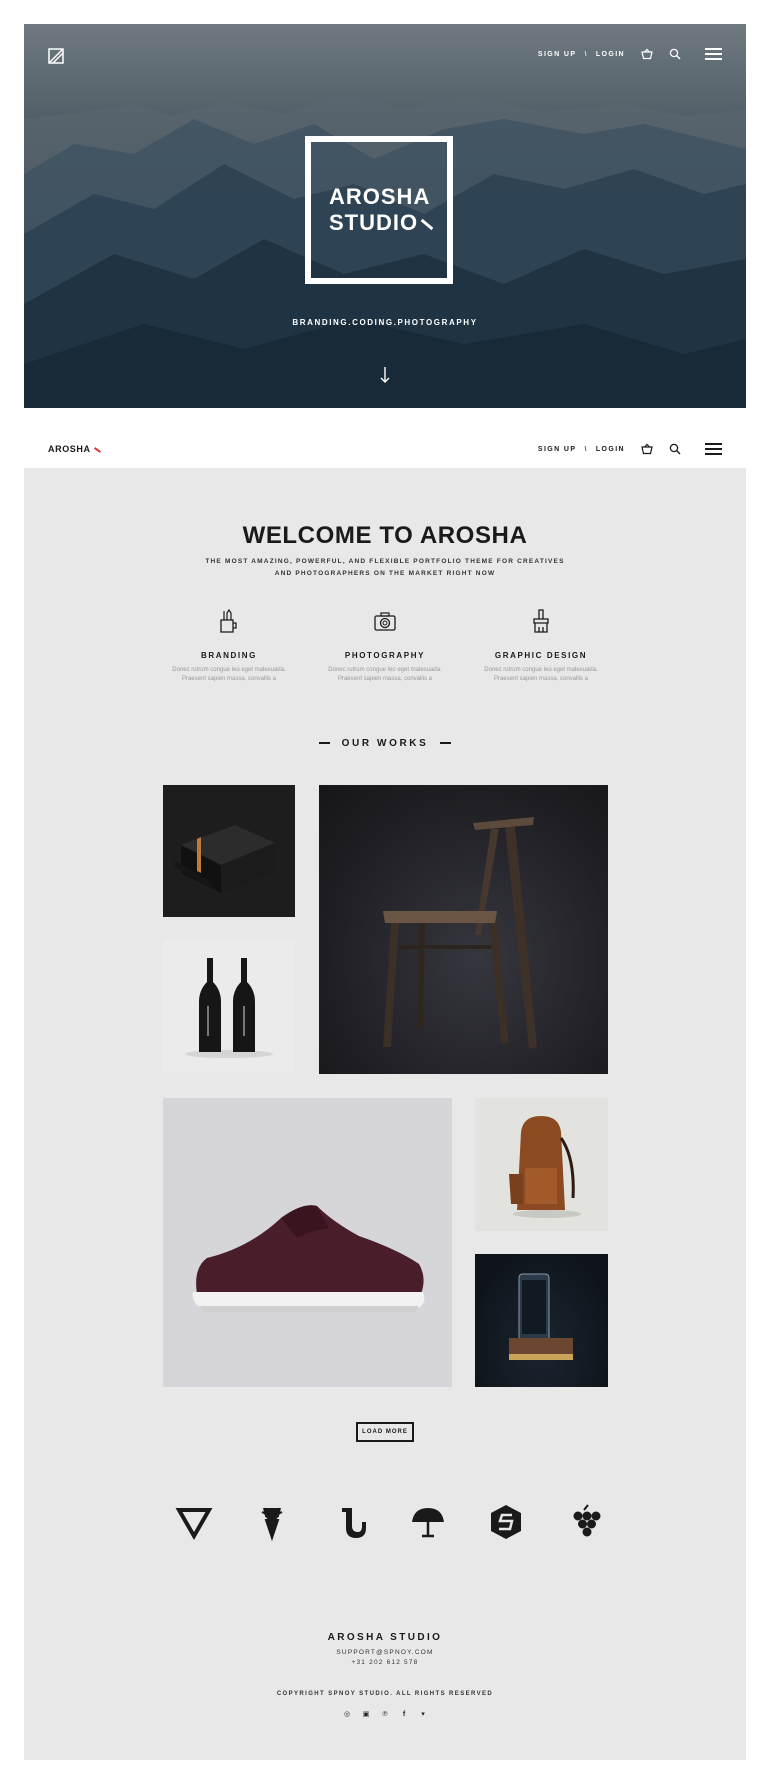 This screenshot has height=1785, width=770. I want to click on camera-icon, so click(385, 621).